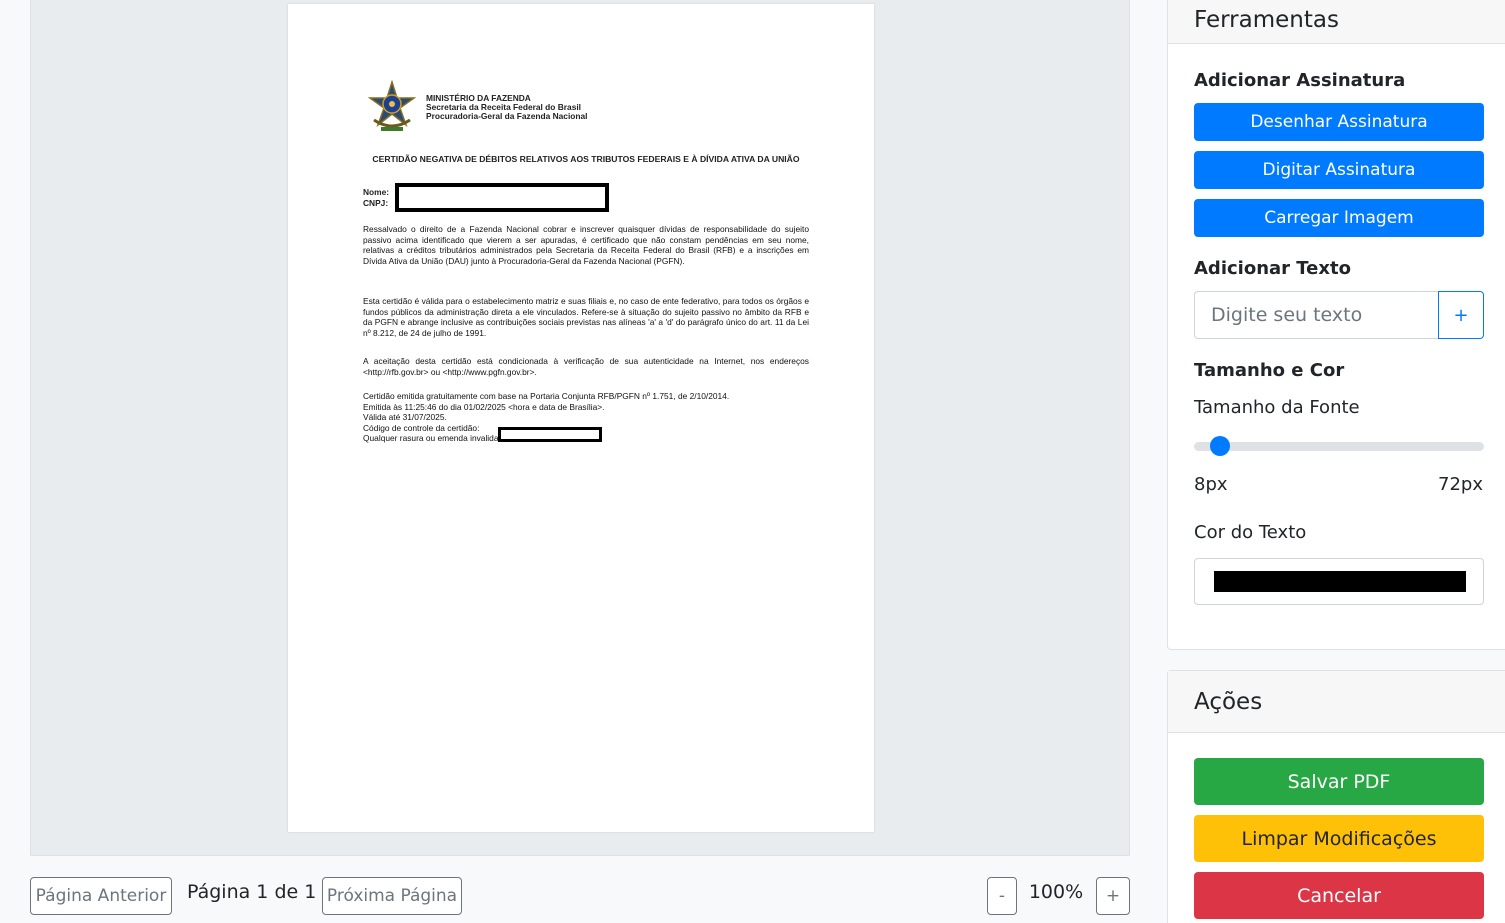  What do you see at coordinates (1339, 895) in the screenshot?
I see `cancel-button: Cancelar` at bounding box center [1339, 895].